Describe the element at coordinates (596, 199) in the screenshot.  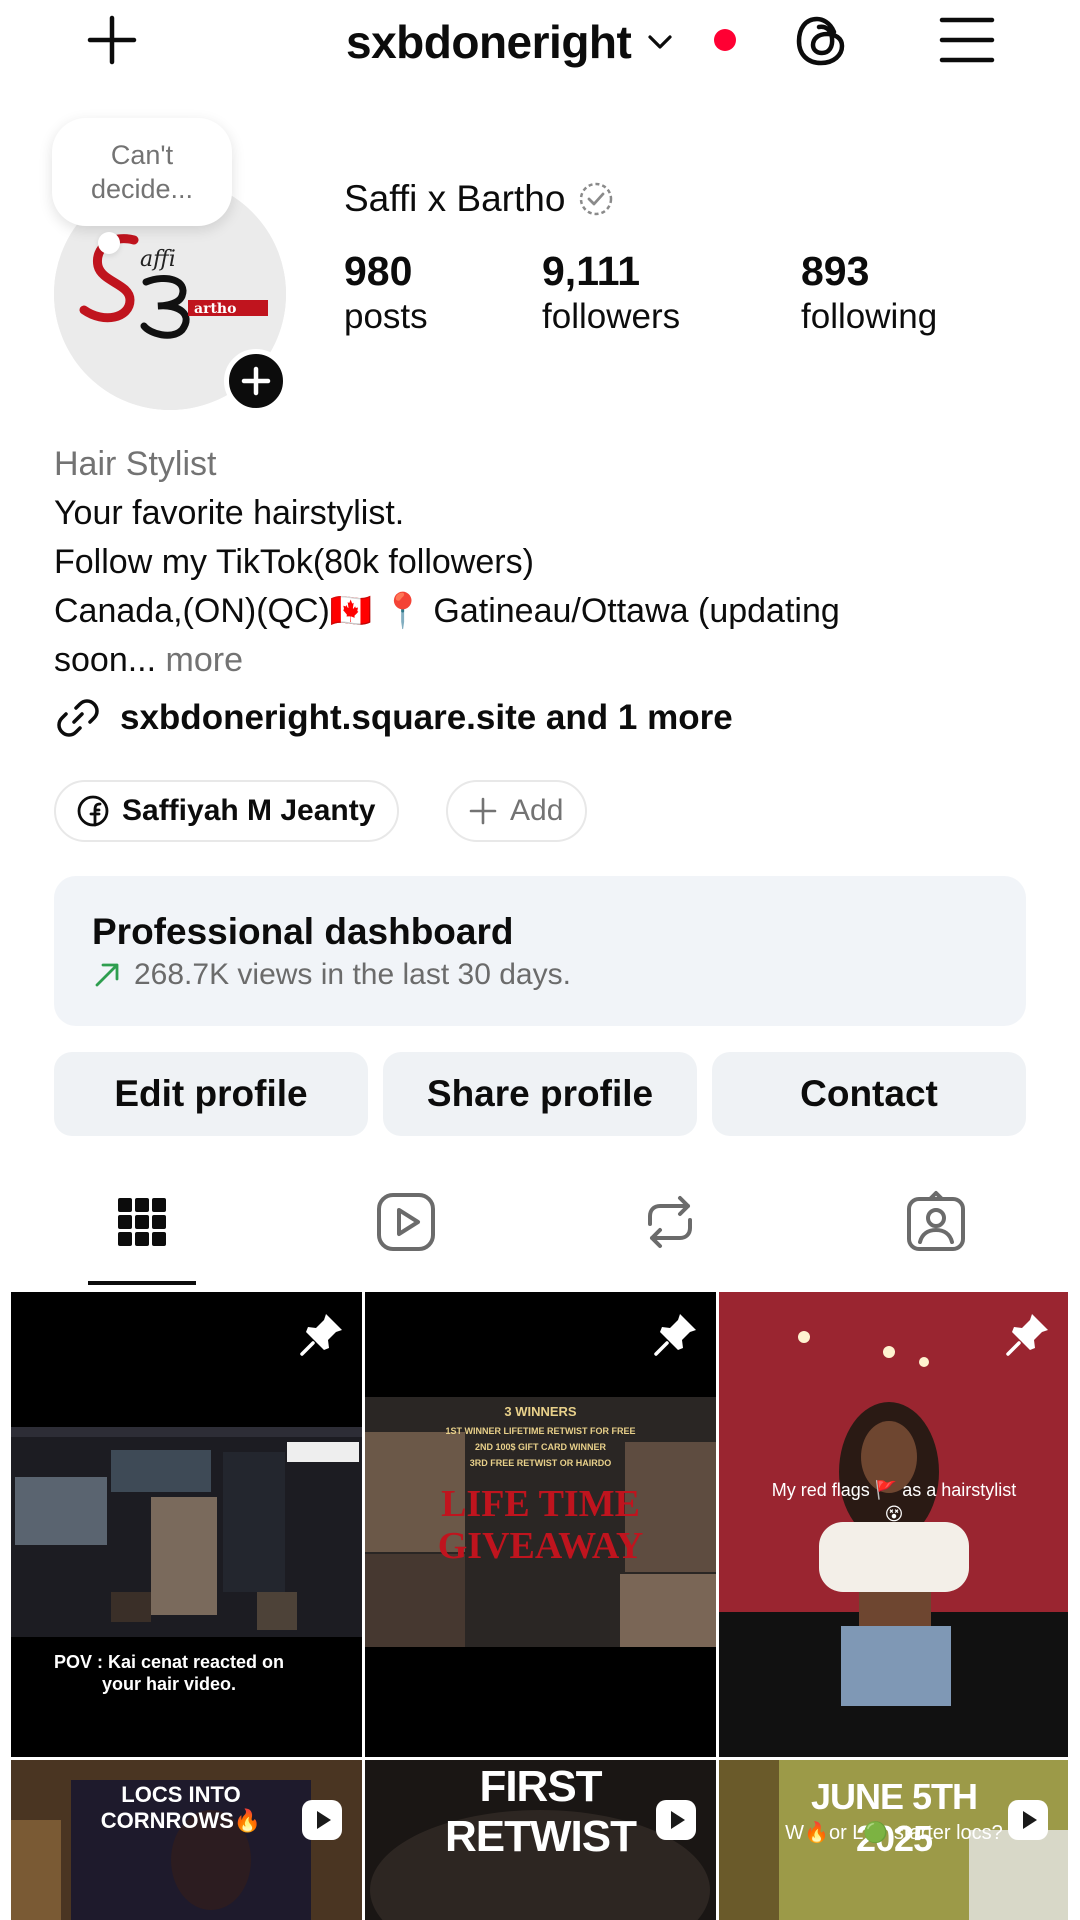
I see `verification-badge-icon` at that location.